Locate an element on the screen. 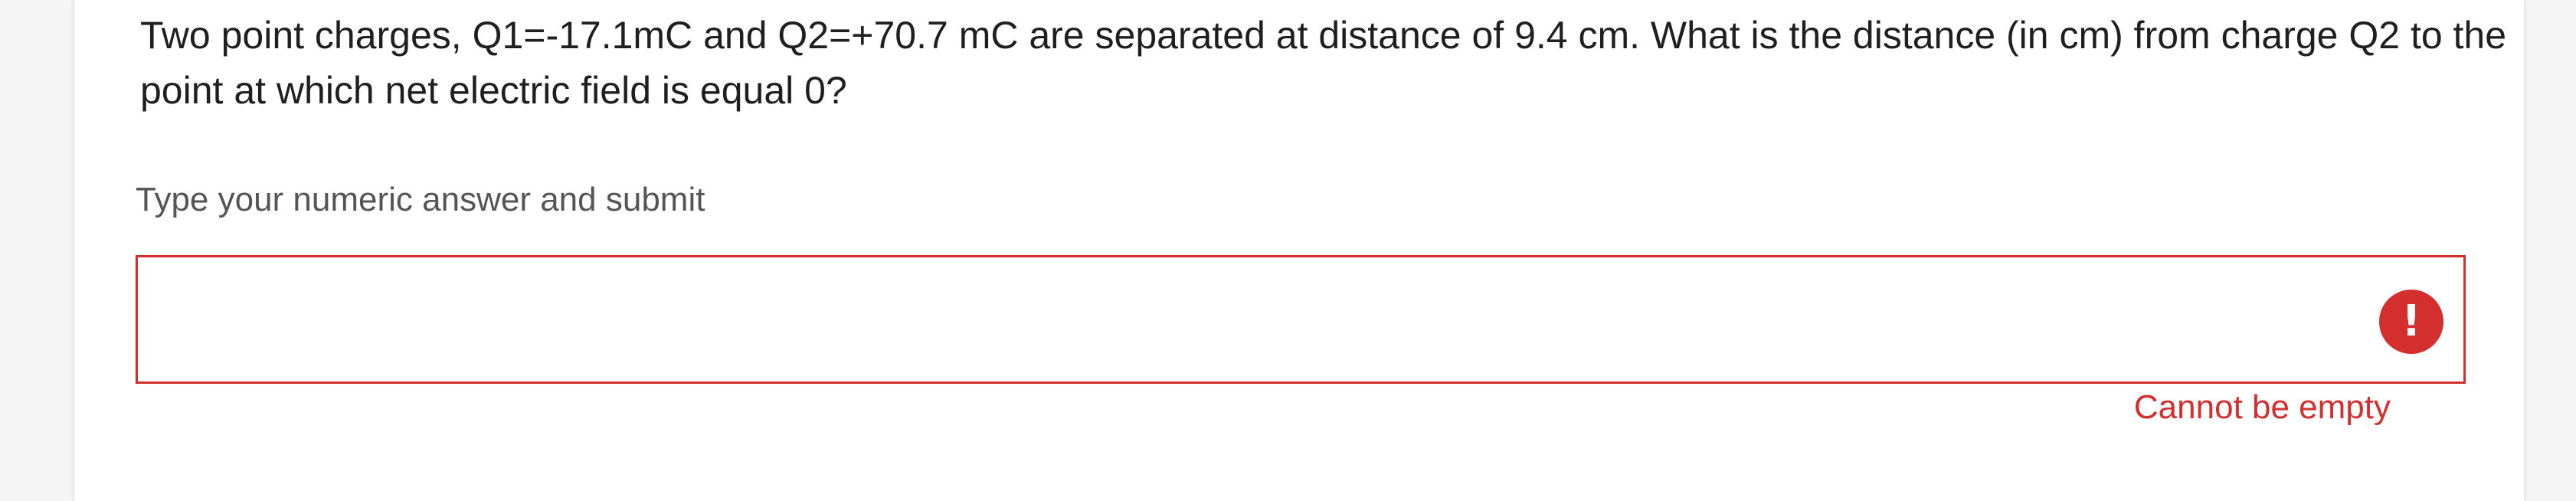 The height and width of the screenshot is (501, 2576). exclamation-circle-icon: ! is located at coordinates (2411, 322).